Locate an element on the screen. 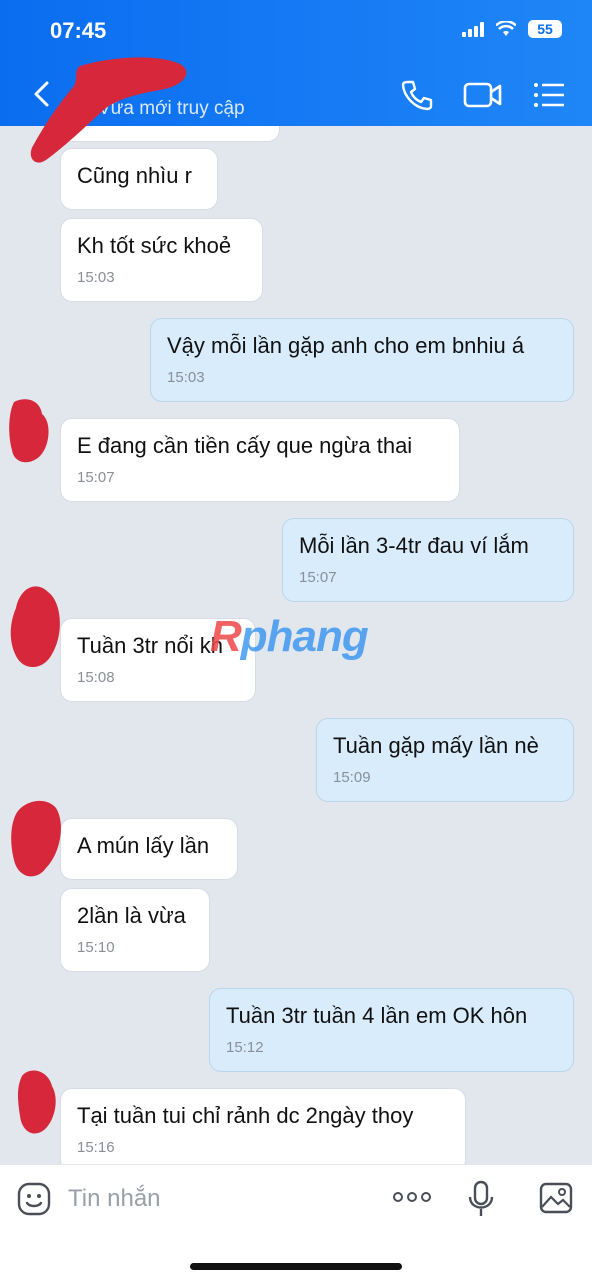 The image size is (592, 1281). message-bubble-outgoing: Tuần gặp mấy lần nè 15:09 is located at coordinates (445, 760).